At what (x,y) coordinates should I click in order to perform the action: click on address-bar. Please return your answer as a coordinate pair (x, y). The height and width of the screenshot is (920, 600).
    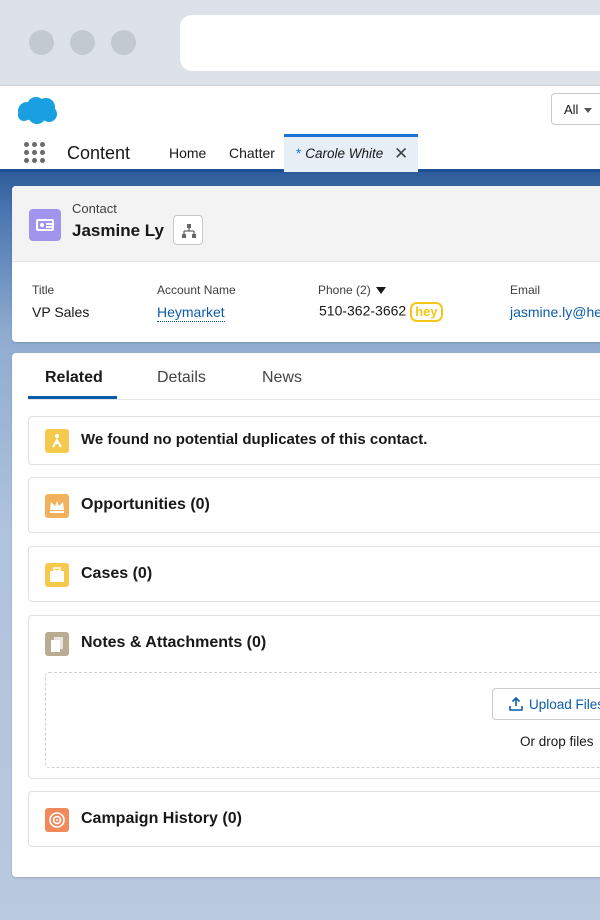
    Looking at the image, I should click on (390, 43).